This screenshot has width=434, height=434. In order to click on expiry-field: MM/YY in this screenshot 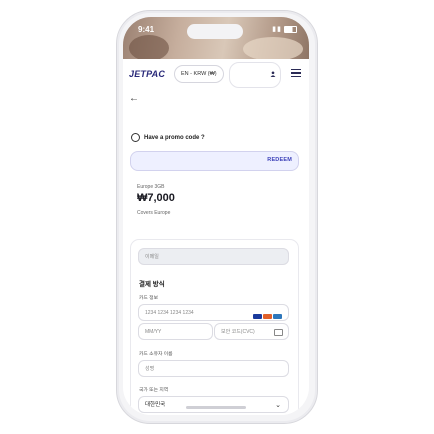, I will do `click(175, 331)`.